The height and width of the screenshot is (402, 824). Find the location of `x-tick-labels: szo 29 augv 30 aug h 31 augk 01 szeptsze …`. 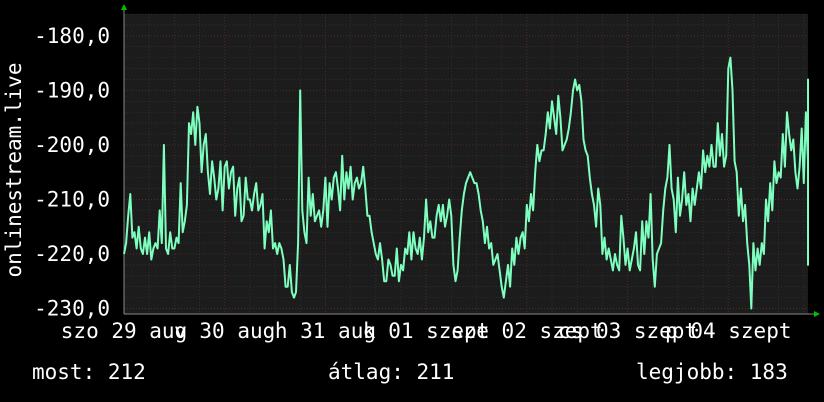

x-tick-labels: szo 29 augv 30 aug h 31 augk 01 szeptsze … is located at coordinates (426, 331).